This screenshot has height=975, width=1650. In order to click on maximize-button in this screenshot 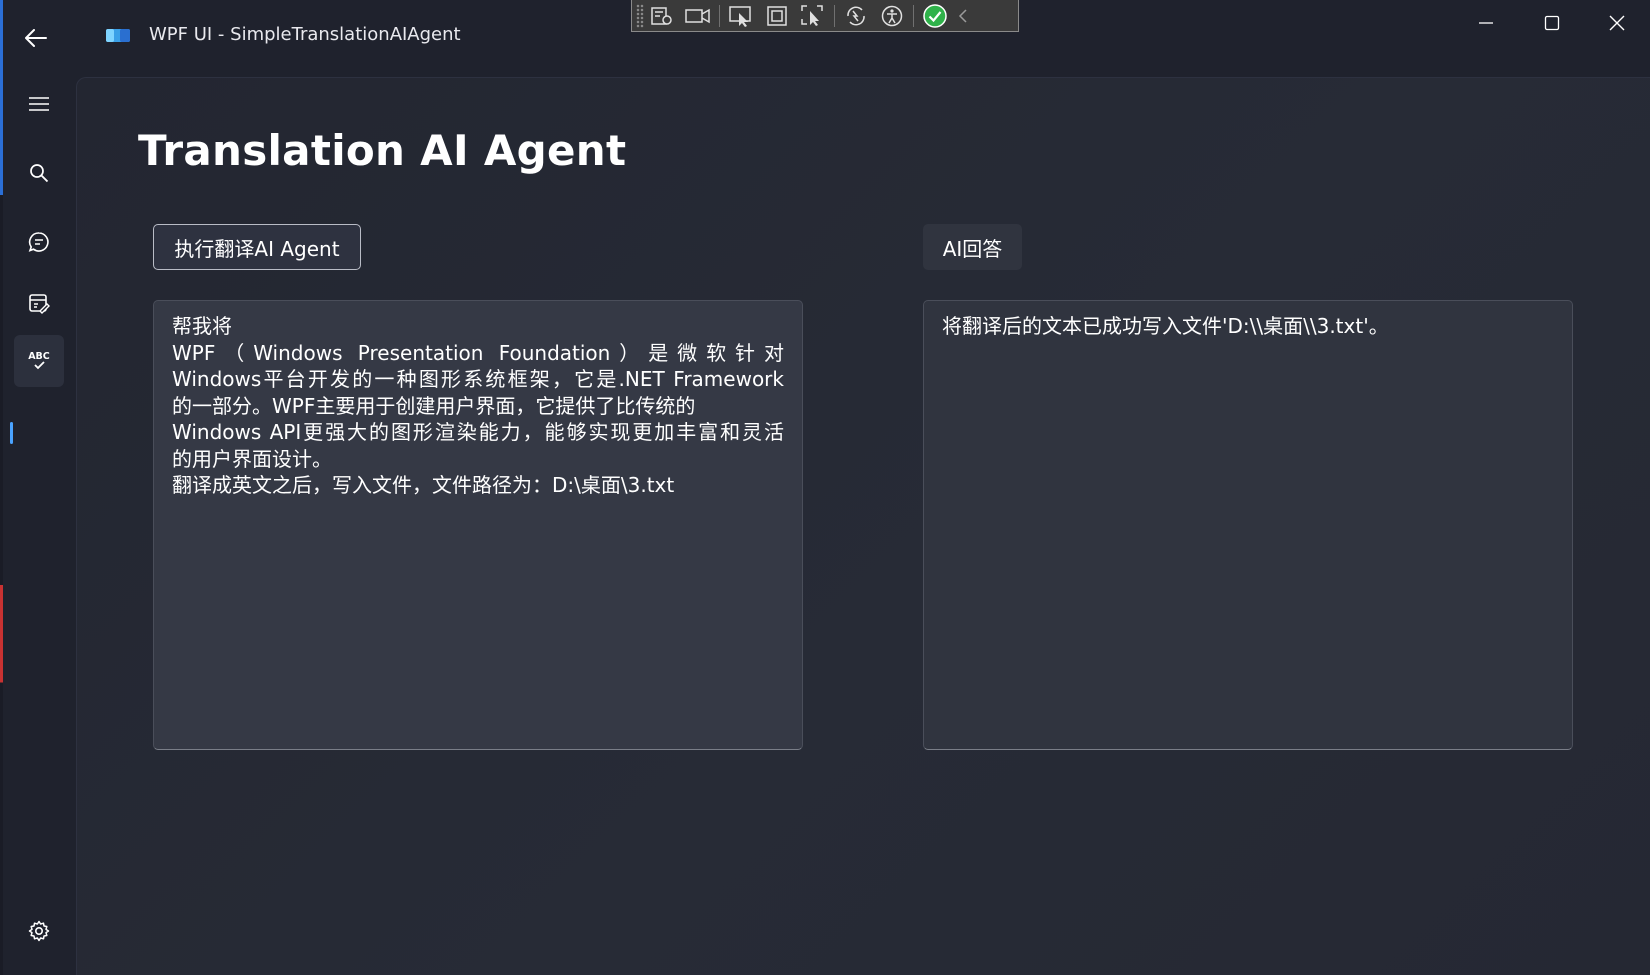, I will do `click(1552, 23)`.